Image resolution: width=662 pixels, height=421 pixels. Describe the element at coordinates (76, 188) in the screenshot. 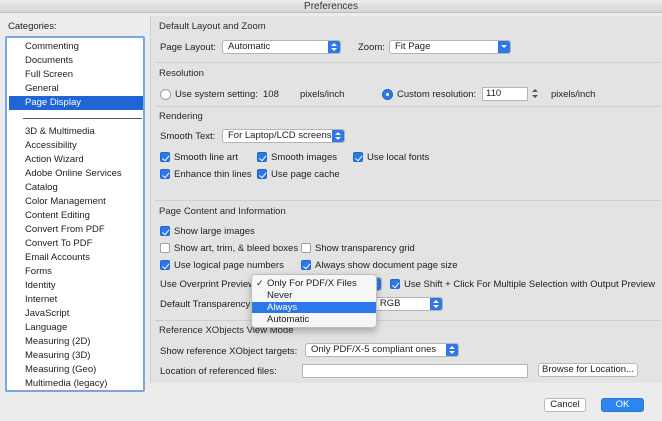

I see `category-catalog: Catalog` at that location.